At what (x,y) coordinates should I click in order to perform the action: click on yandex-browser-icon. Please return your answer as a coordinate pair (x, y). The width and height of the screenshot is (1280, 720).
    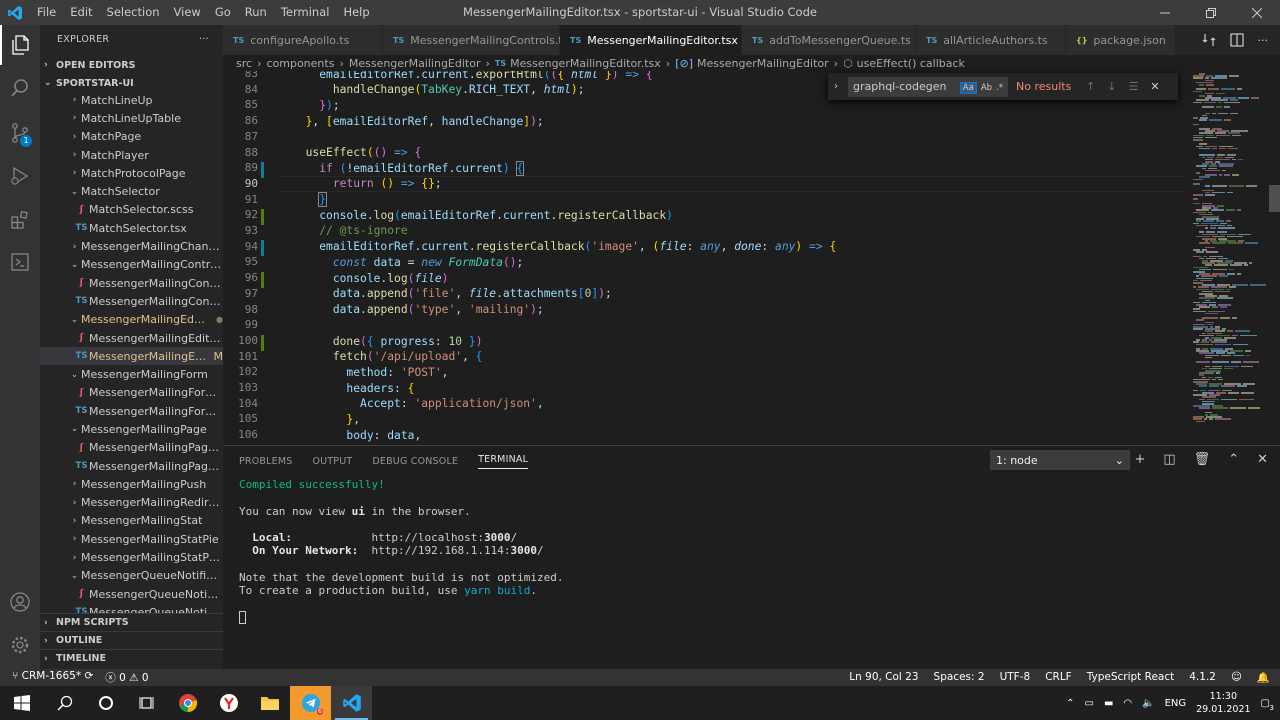
    Looking at the image, I should click on (228, 703).